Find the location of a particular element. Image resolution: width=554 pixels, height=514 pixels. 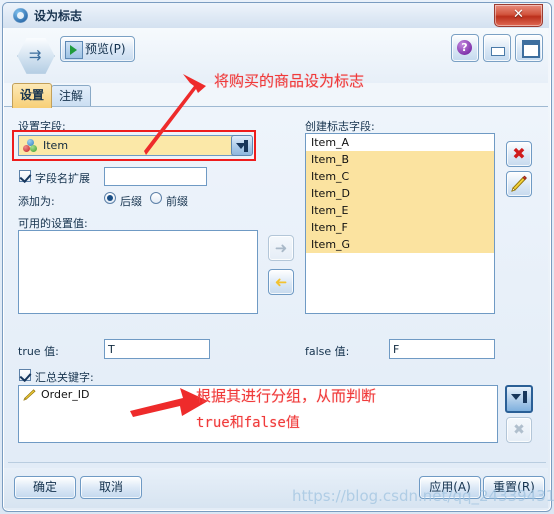

aggregate-key-label: 汇总关键字: is located at coordinates (64, 377).